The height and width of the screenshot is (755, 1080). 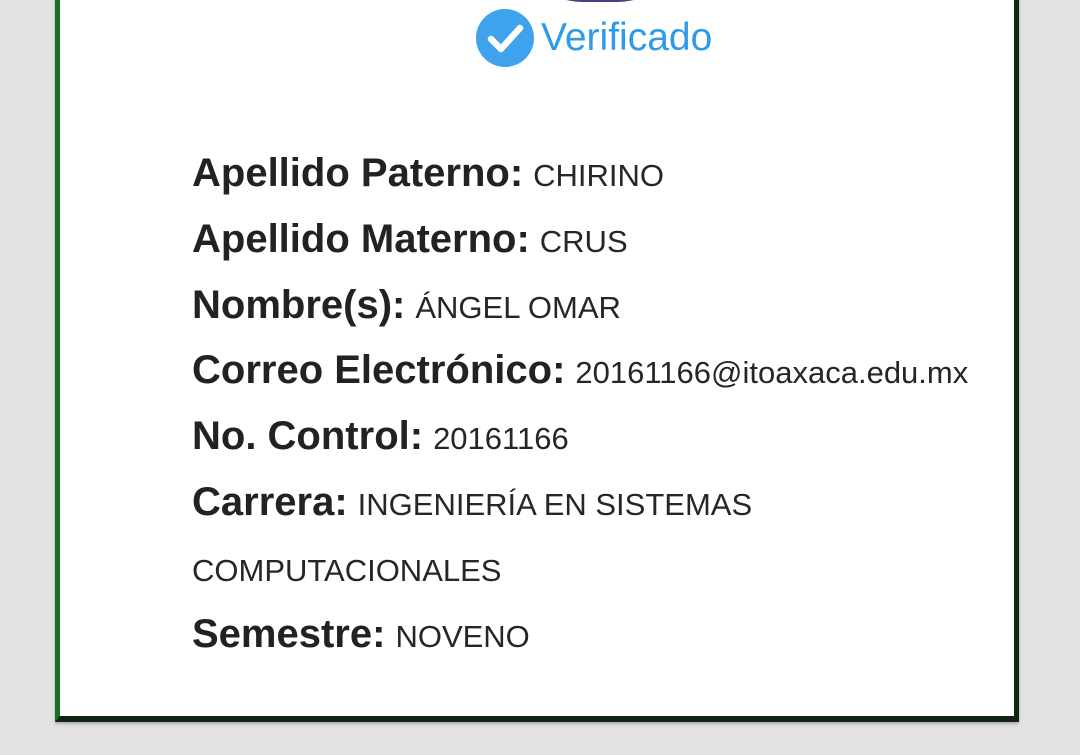 I want to click on field-apellido-paterno: Apellido Paterno: CHIRINO, so click(x=617, y=175).